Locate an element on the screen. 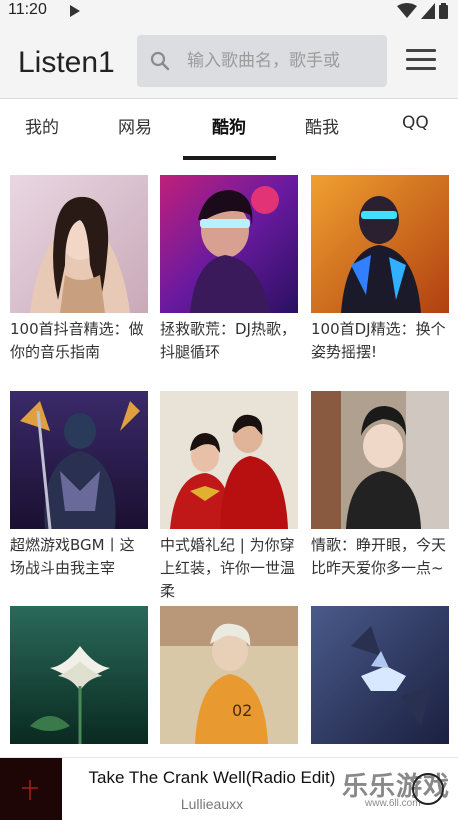  wifi-icon is located at coordinates (407, 10).